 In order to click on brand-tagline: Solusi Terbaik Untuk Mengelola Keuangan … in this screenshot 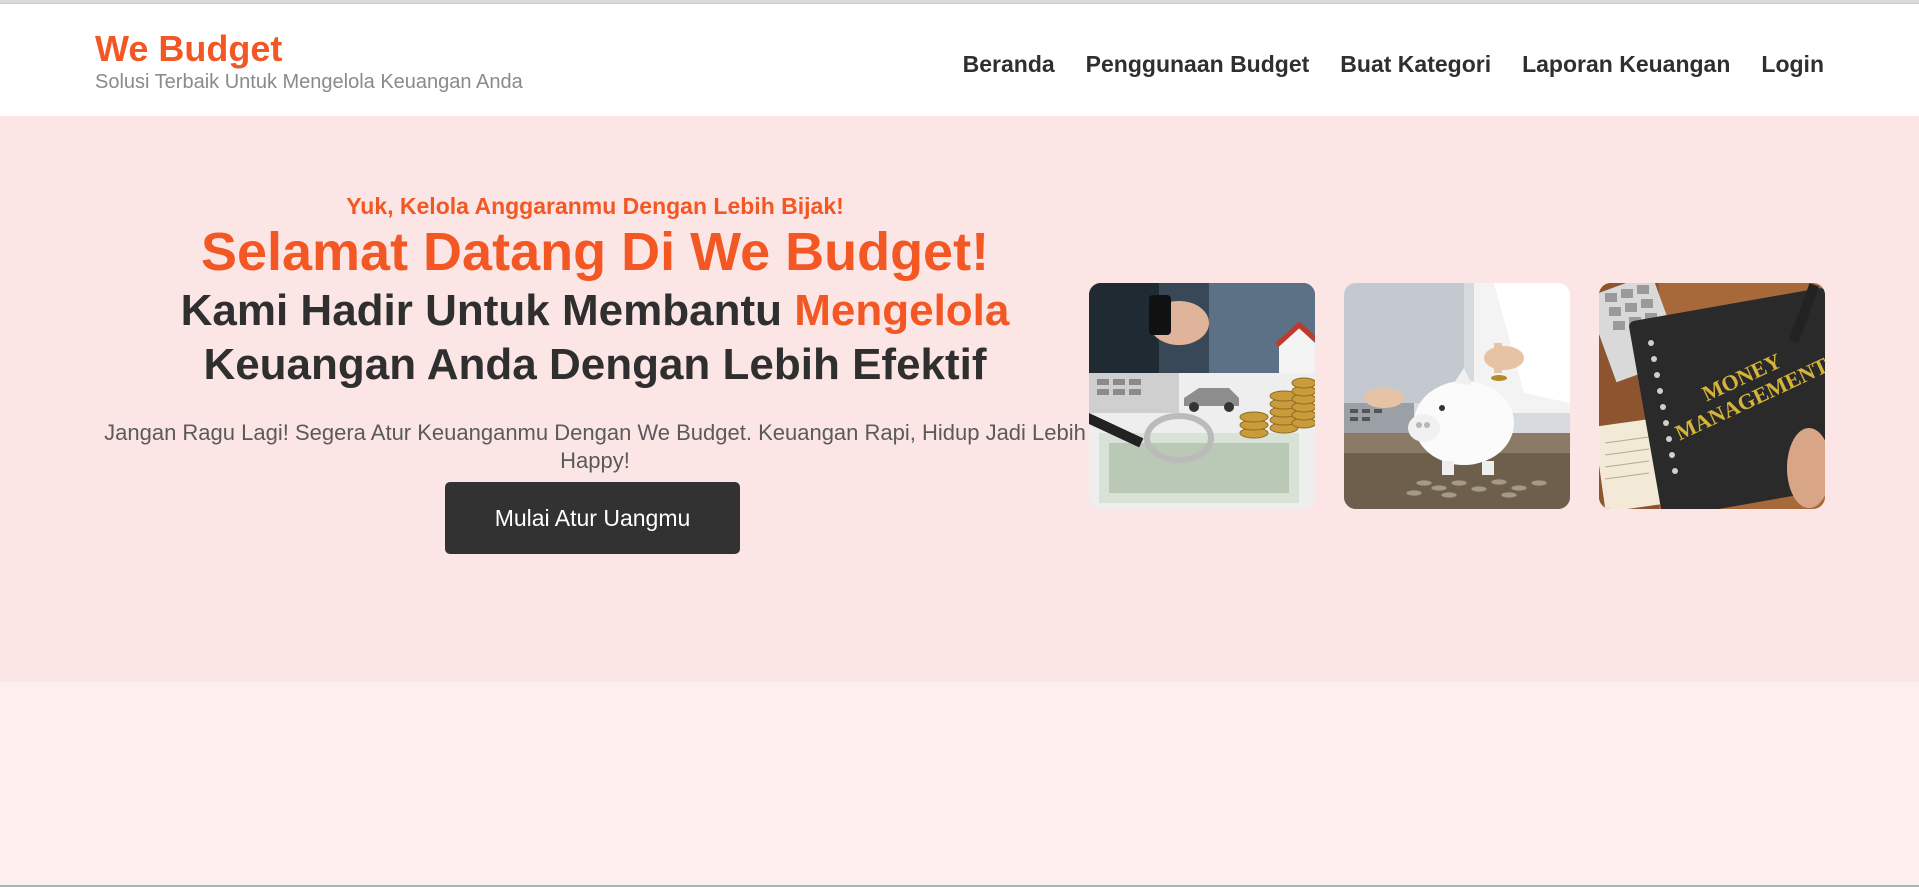, I will do `click(309, 82)`.